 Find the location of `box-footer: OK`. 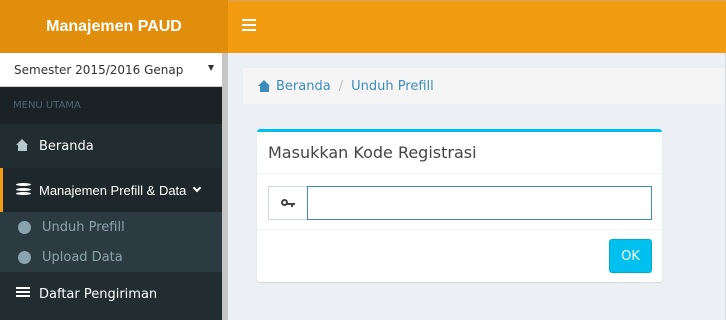

box-footer: OK is located at coordinates (459, 256).